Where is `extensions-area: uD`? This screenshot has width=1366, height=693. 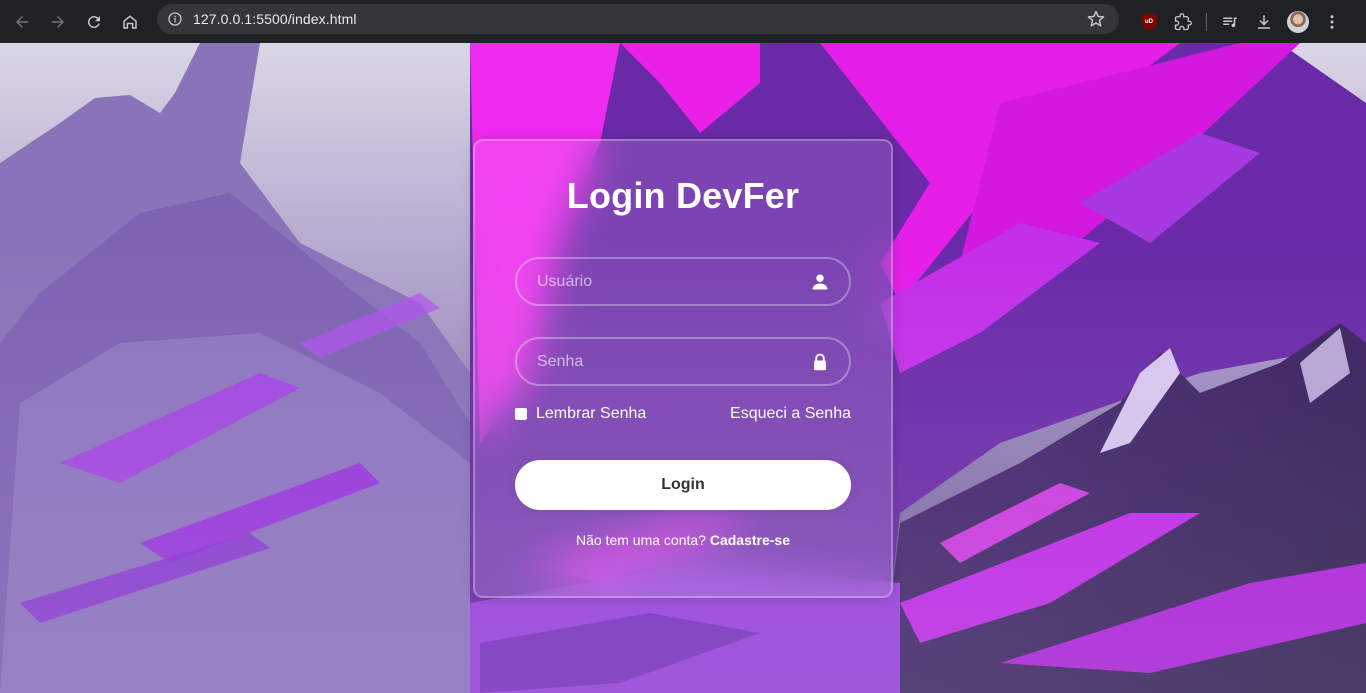
extensions-area: uD is located at coordinates (1240, 21).